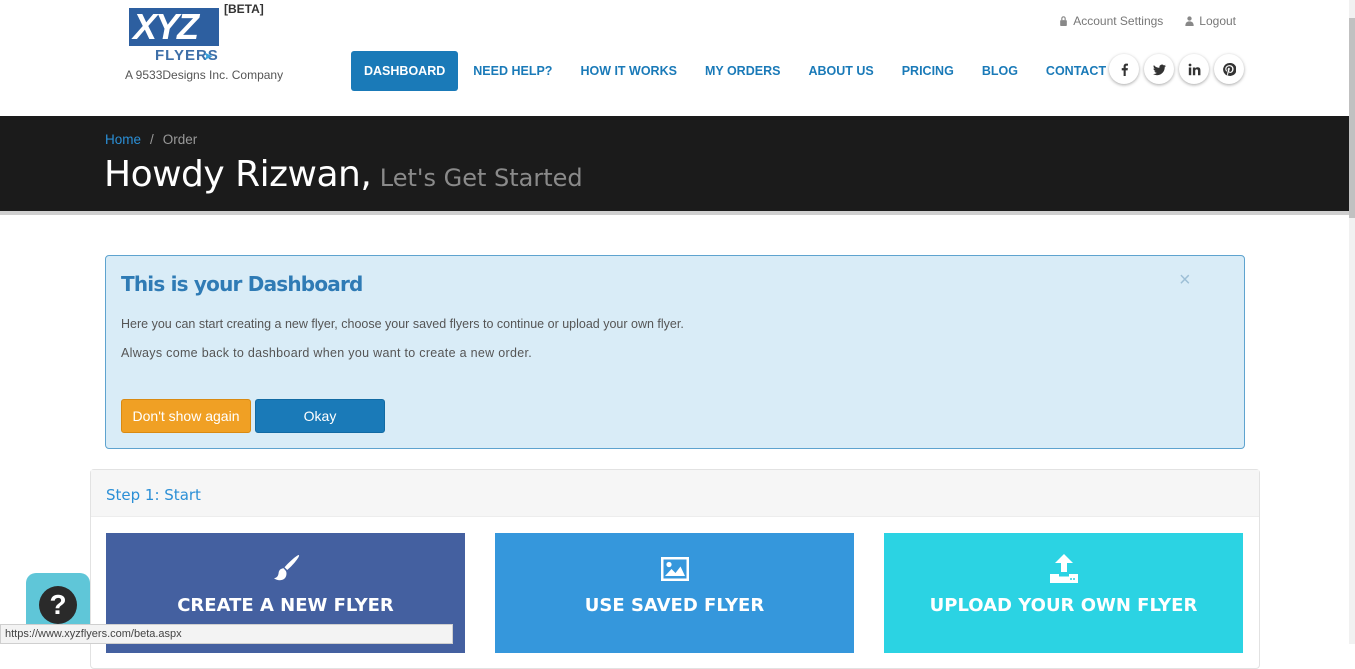 This screenshot has height=669, width=1355. Describe the element at coordinates (180, 139) in the screenshot. I see `breadcrumb-current: Order` at that location.